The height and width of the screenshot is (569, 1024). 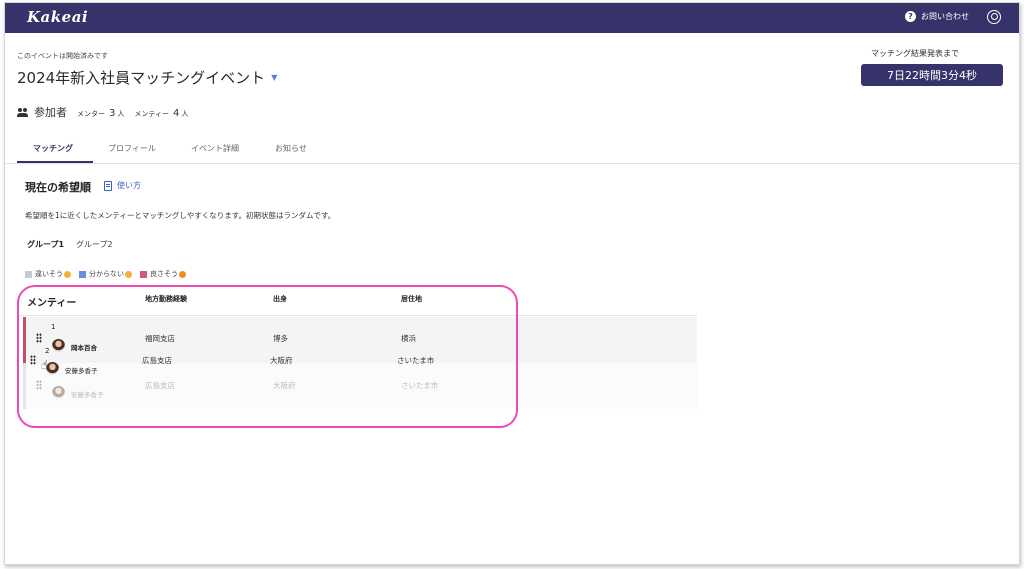 I want to click on tab-group-2: グループ2, so click(x=94, y=244).